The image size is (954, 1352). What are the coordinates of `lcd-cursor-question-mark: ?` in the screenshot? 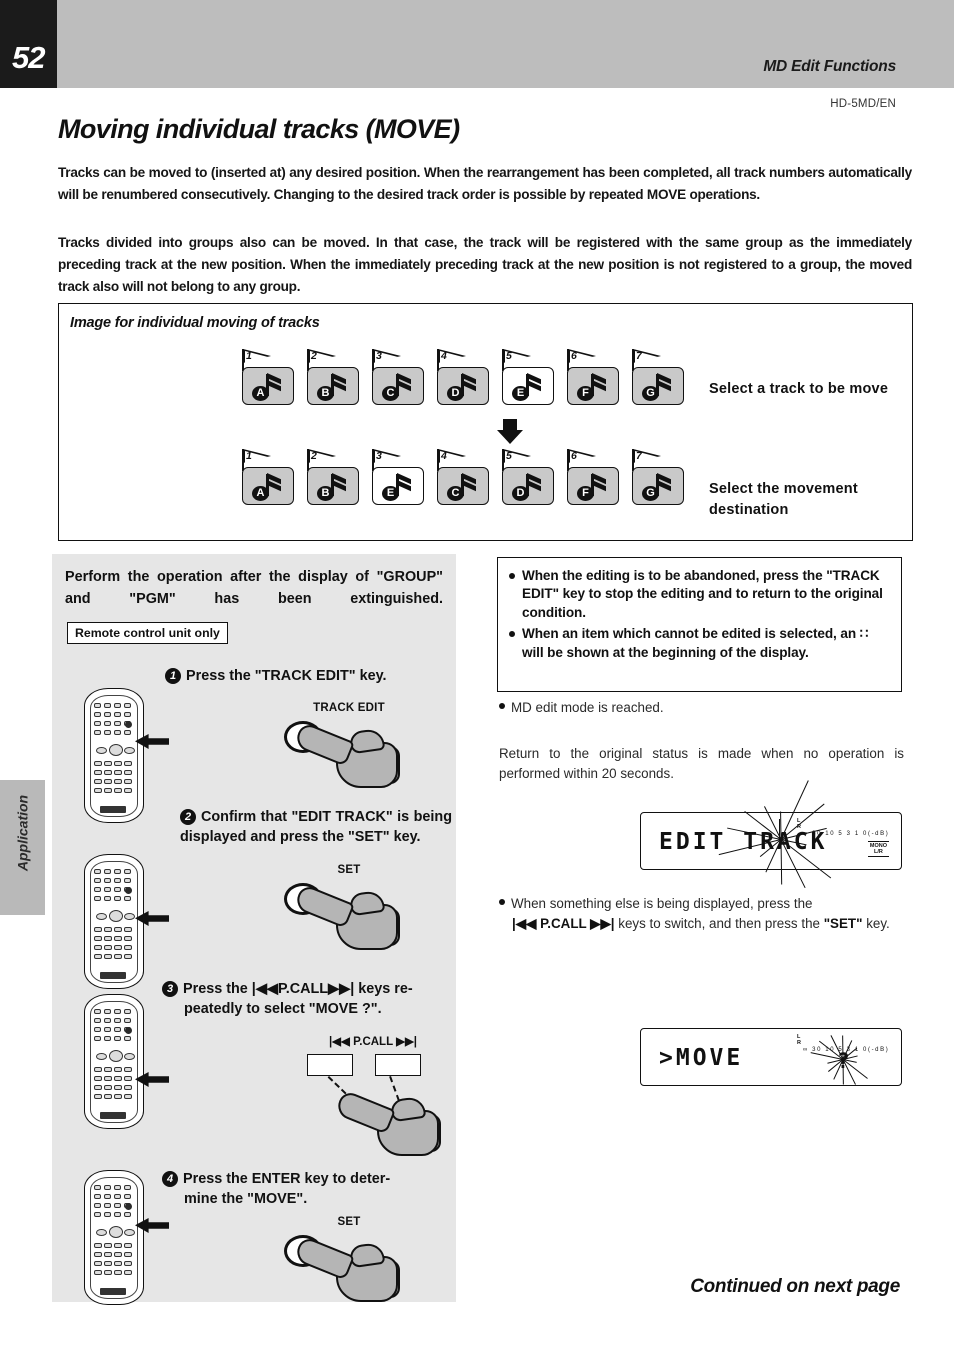 It's located at (843, 1061).